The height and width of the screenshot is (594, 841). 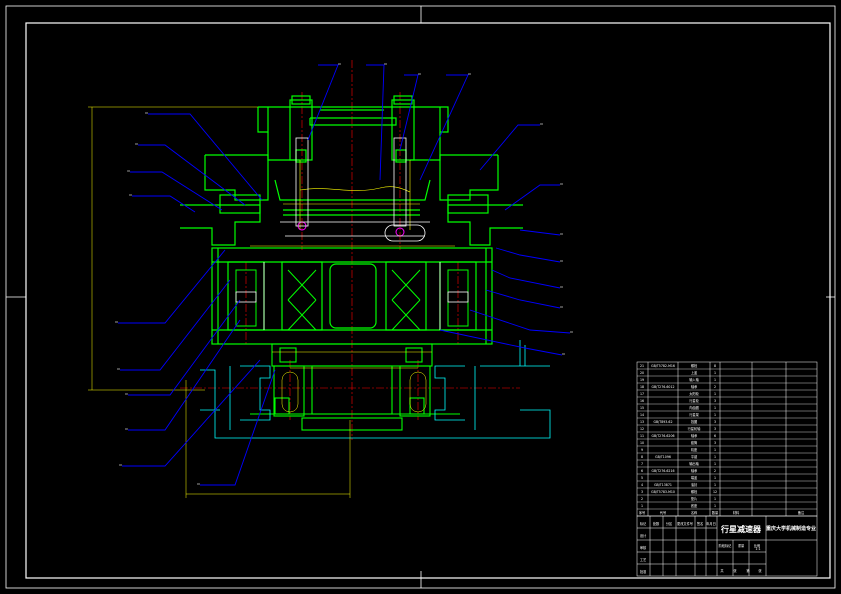 I want to click on bom-cell-name: 输入轴, so click(x=694, y=379).